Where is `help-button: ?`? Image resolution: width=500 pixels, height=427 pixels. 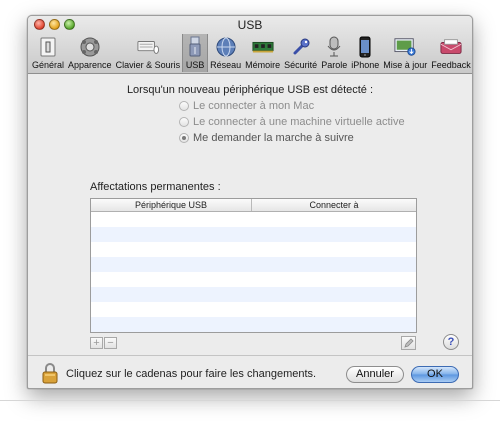 help-button: ? is located at coordinates (451, 342).